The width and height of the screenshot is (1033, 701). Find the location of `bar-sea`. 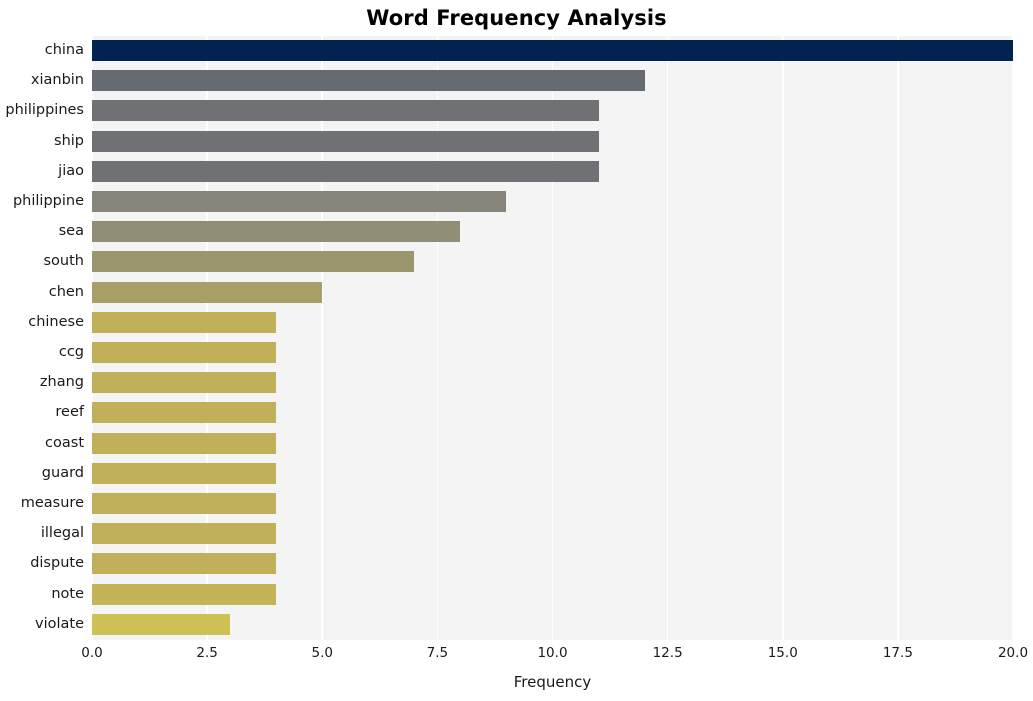

bar-sea is located at coordinates (276, 232).